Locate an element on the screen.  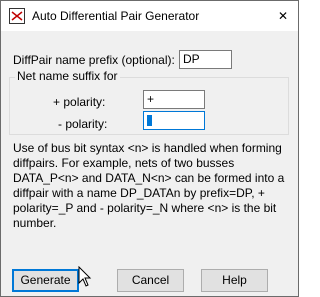
help-button: Help is located at coordinates (234, 280).